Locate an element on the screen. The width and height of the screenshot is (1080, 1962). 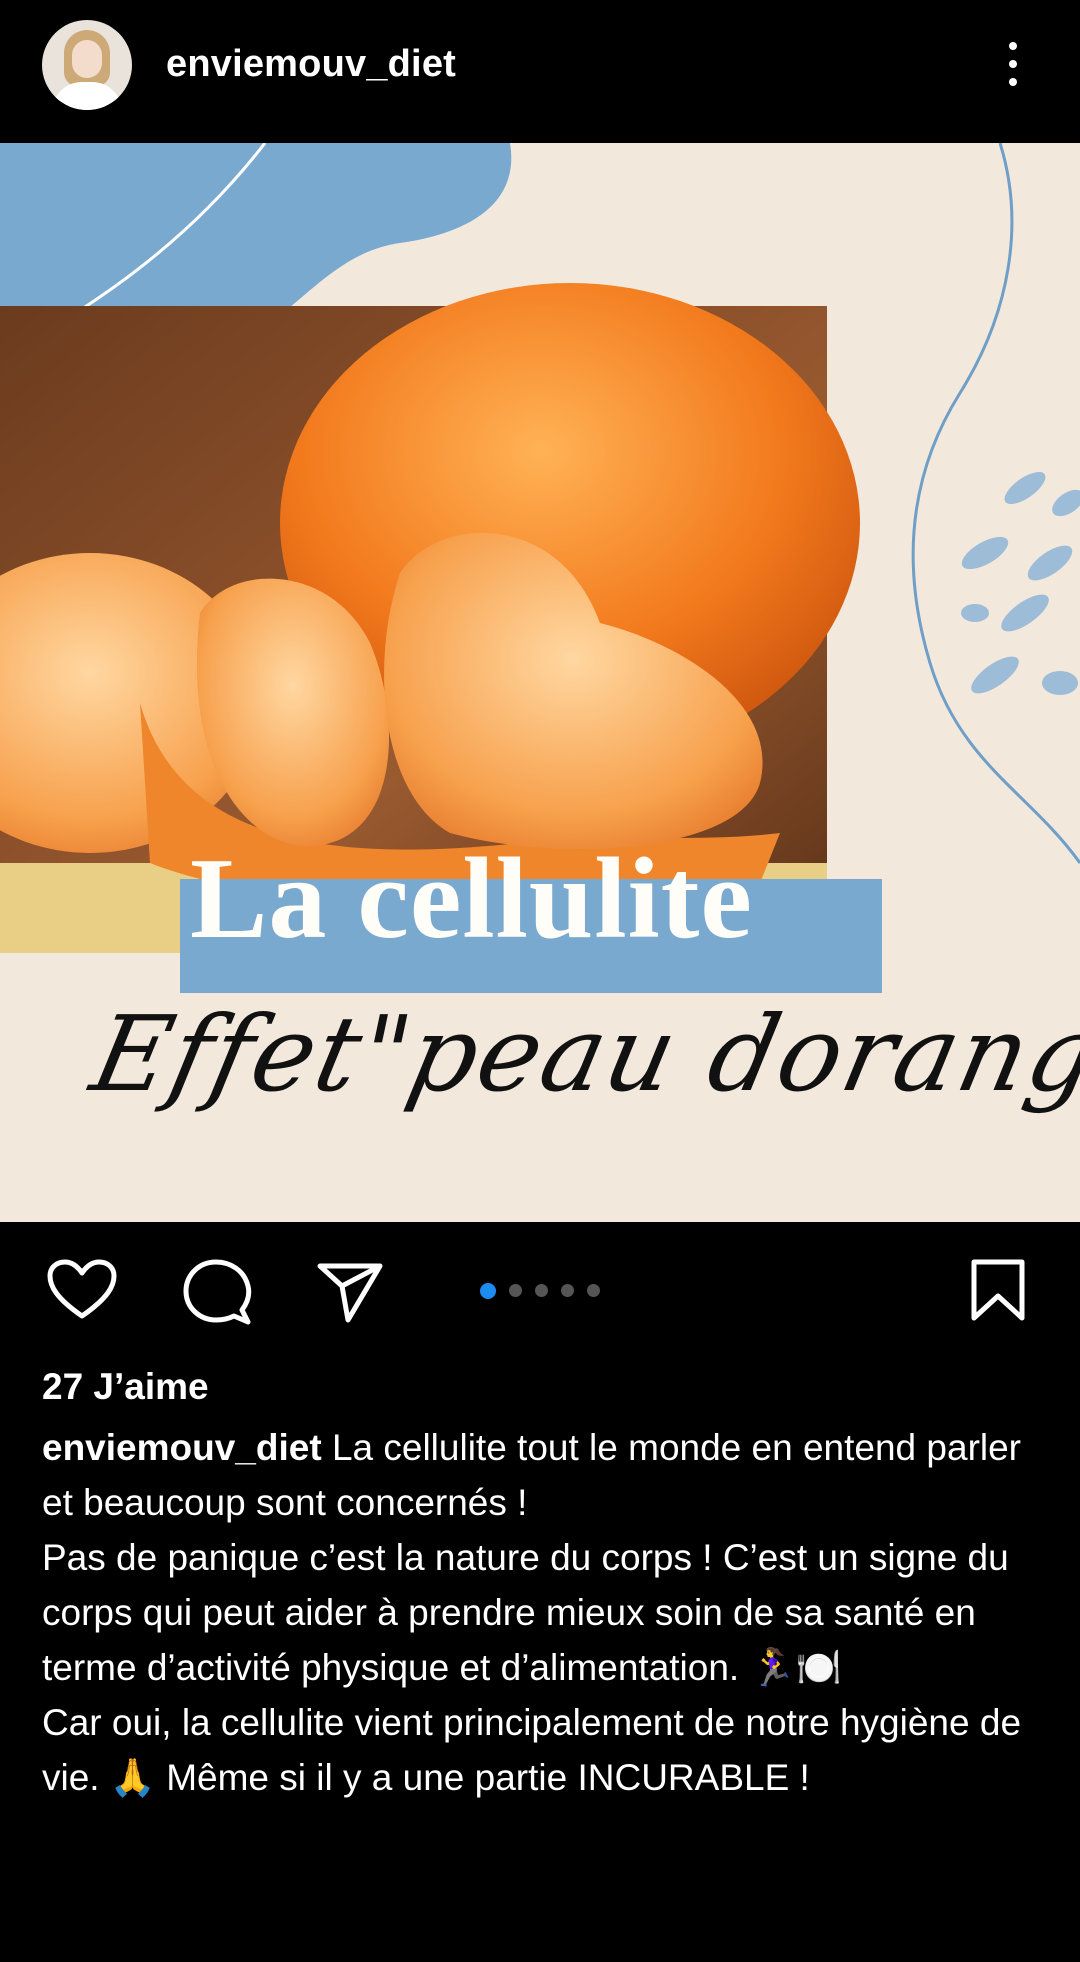
share-icon is located at coordinates (350, 1292).